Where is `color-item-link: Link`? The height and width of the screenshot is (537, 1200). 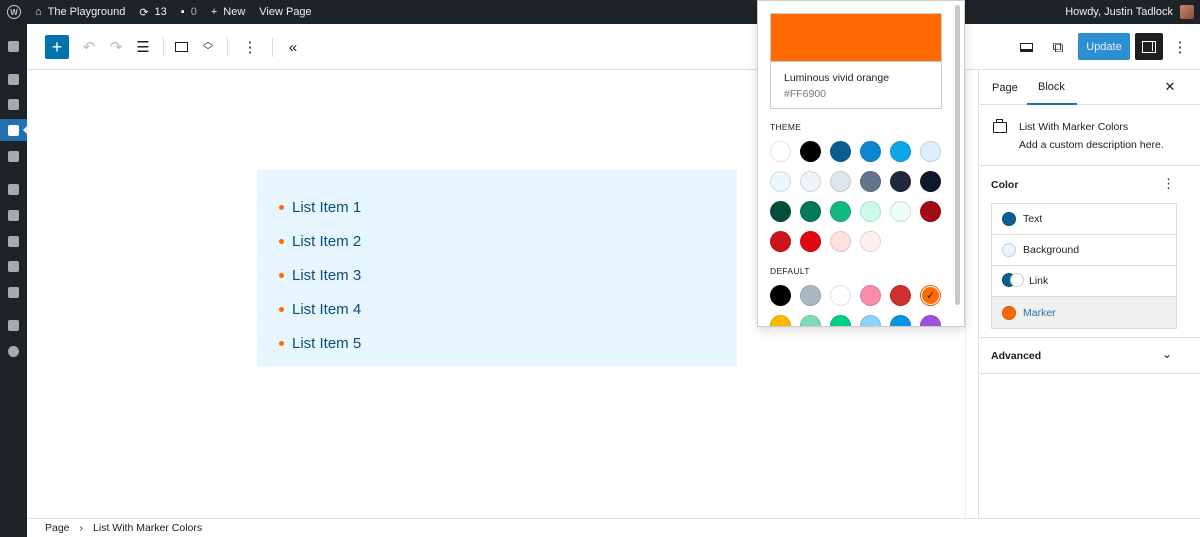 color-item-link: Link is located at coordinates (1084, 281).